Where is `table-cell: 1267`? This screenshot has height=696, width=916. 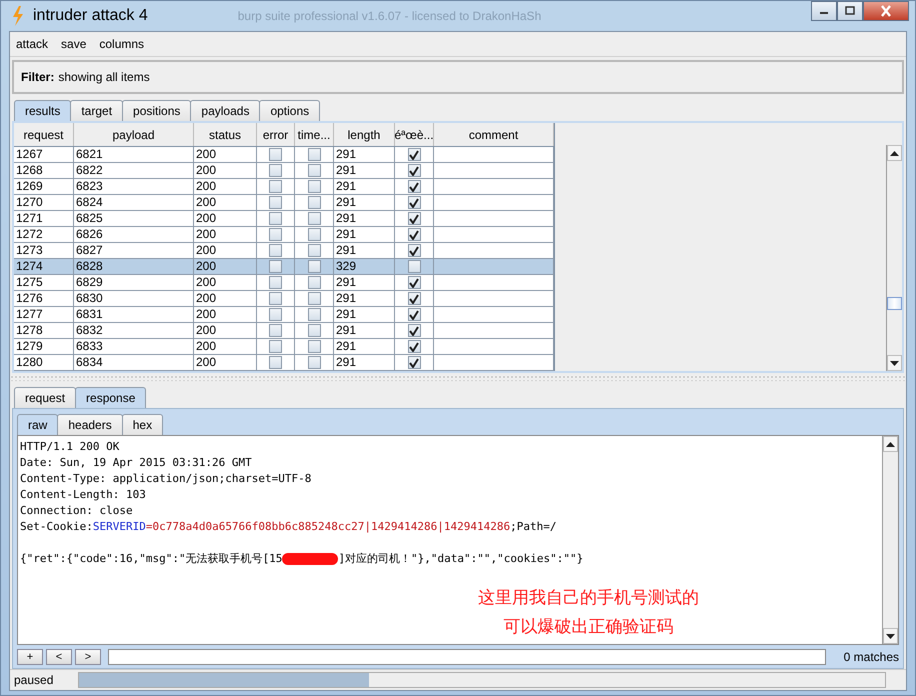
table-cell: 1267 is located at coordinates (44, 154).